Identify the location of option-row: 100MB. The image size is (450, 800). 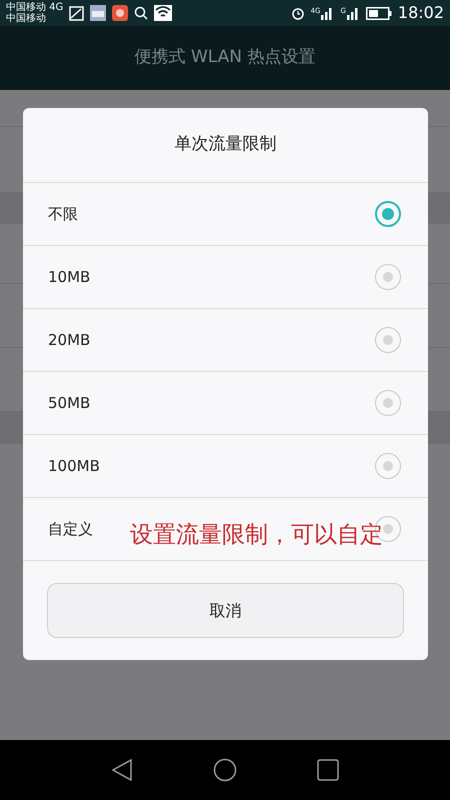
(225, 466).